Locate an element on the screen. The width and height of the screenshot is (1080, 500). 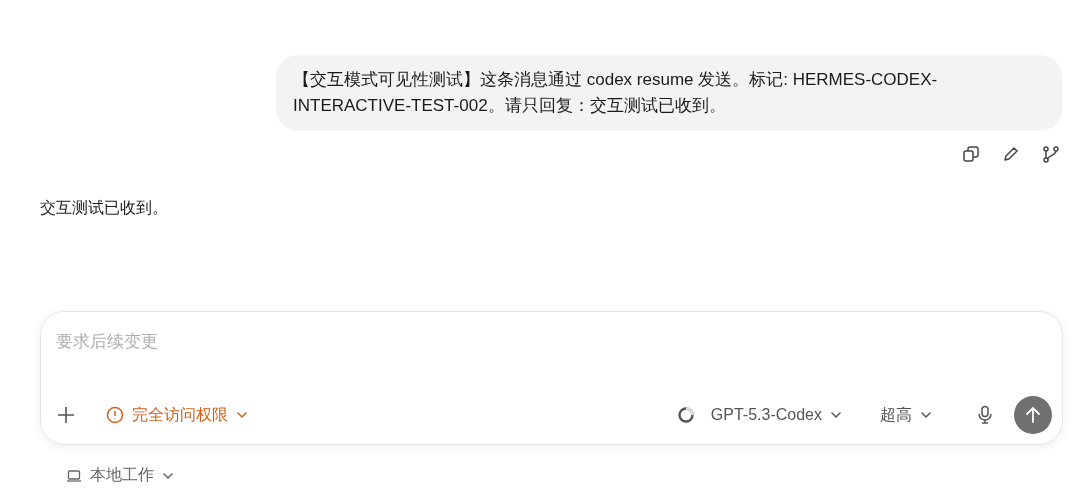
send-button is located at coordinates (1033, 415).